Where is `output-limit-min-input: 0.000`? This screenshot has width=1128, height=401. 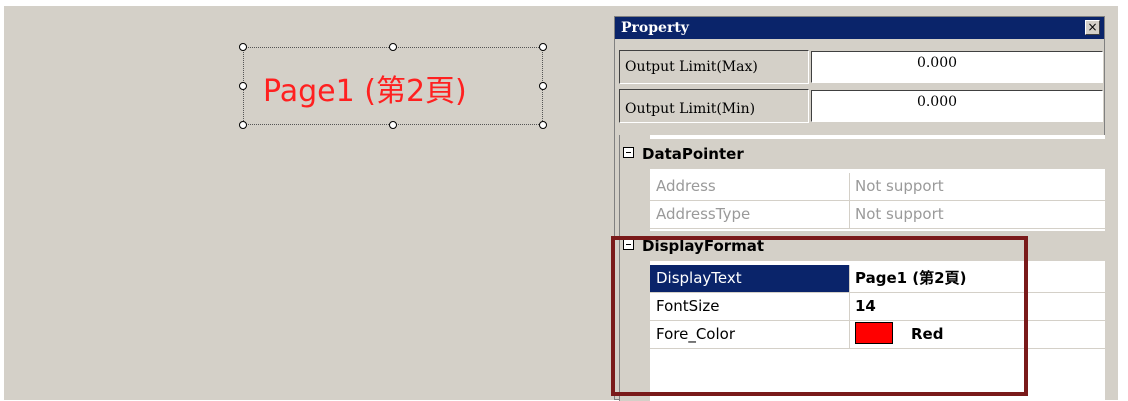 output-limit-min-input: 0.000 is located at coordinates (957, 106).